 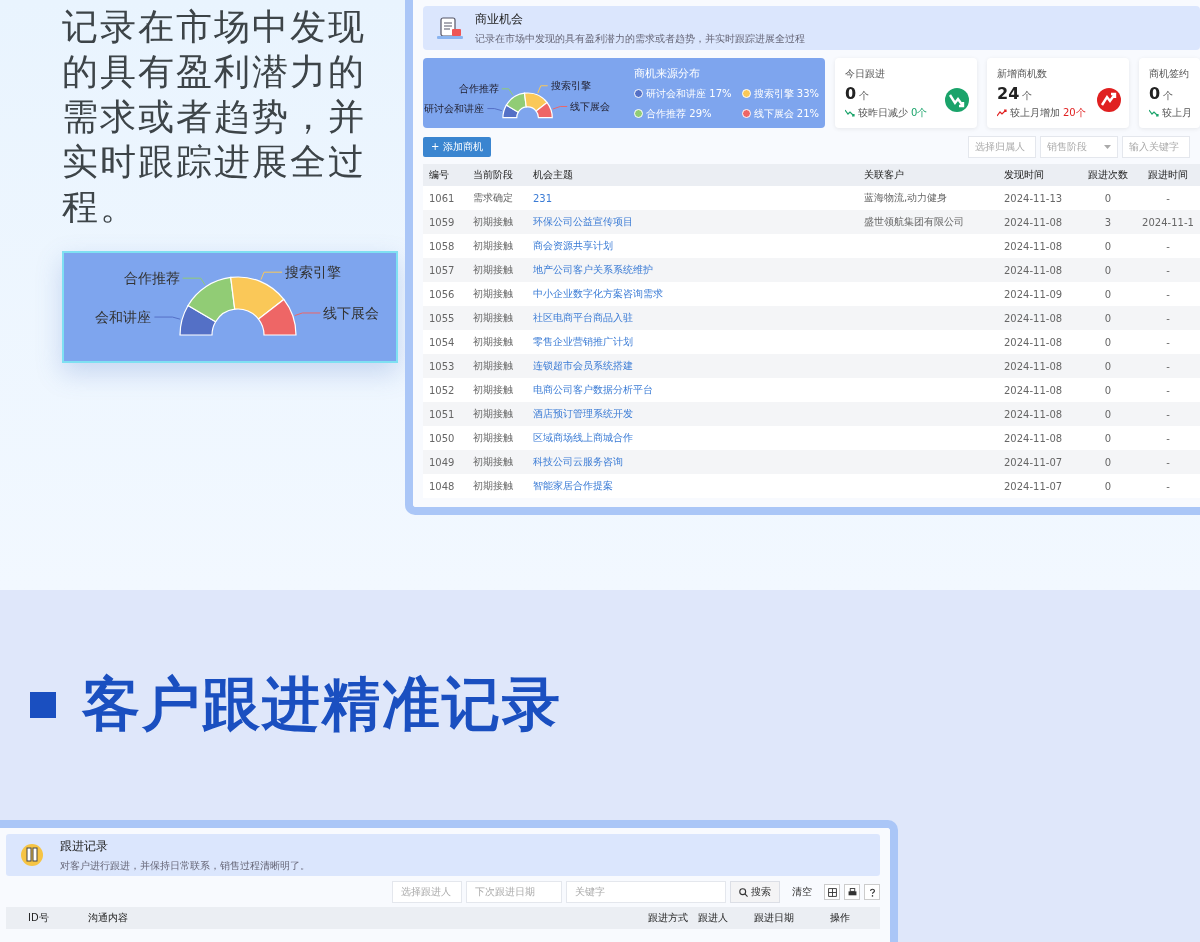 I want to click on stat-comparison: 较昨日减少, so click(x=883, y=113).